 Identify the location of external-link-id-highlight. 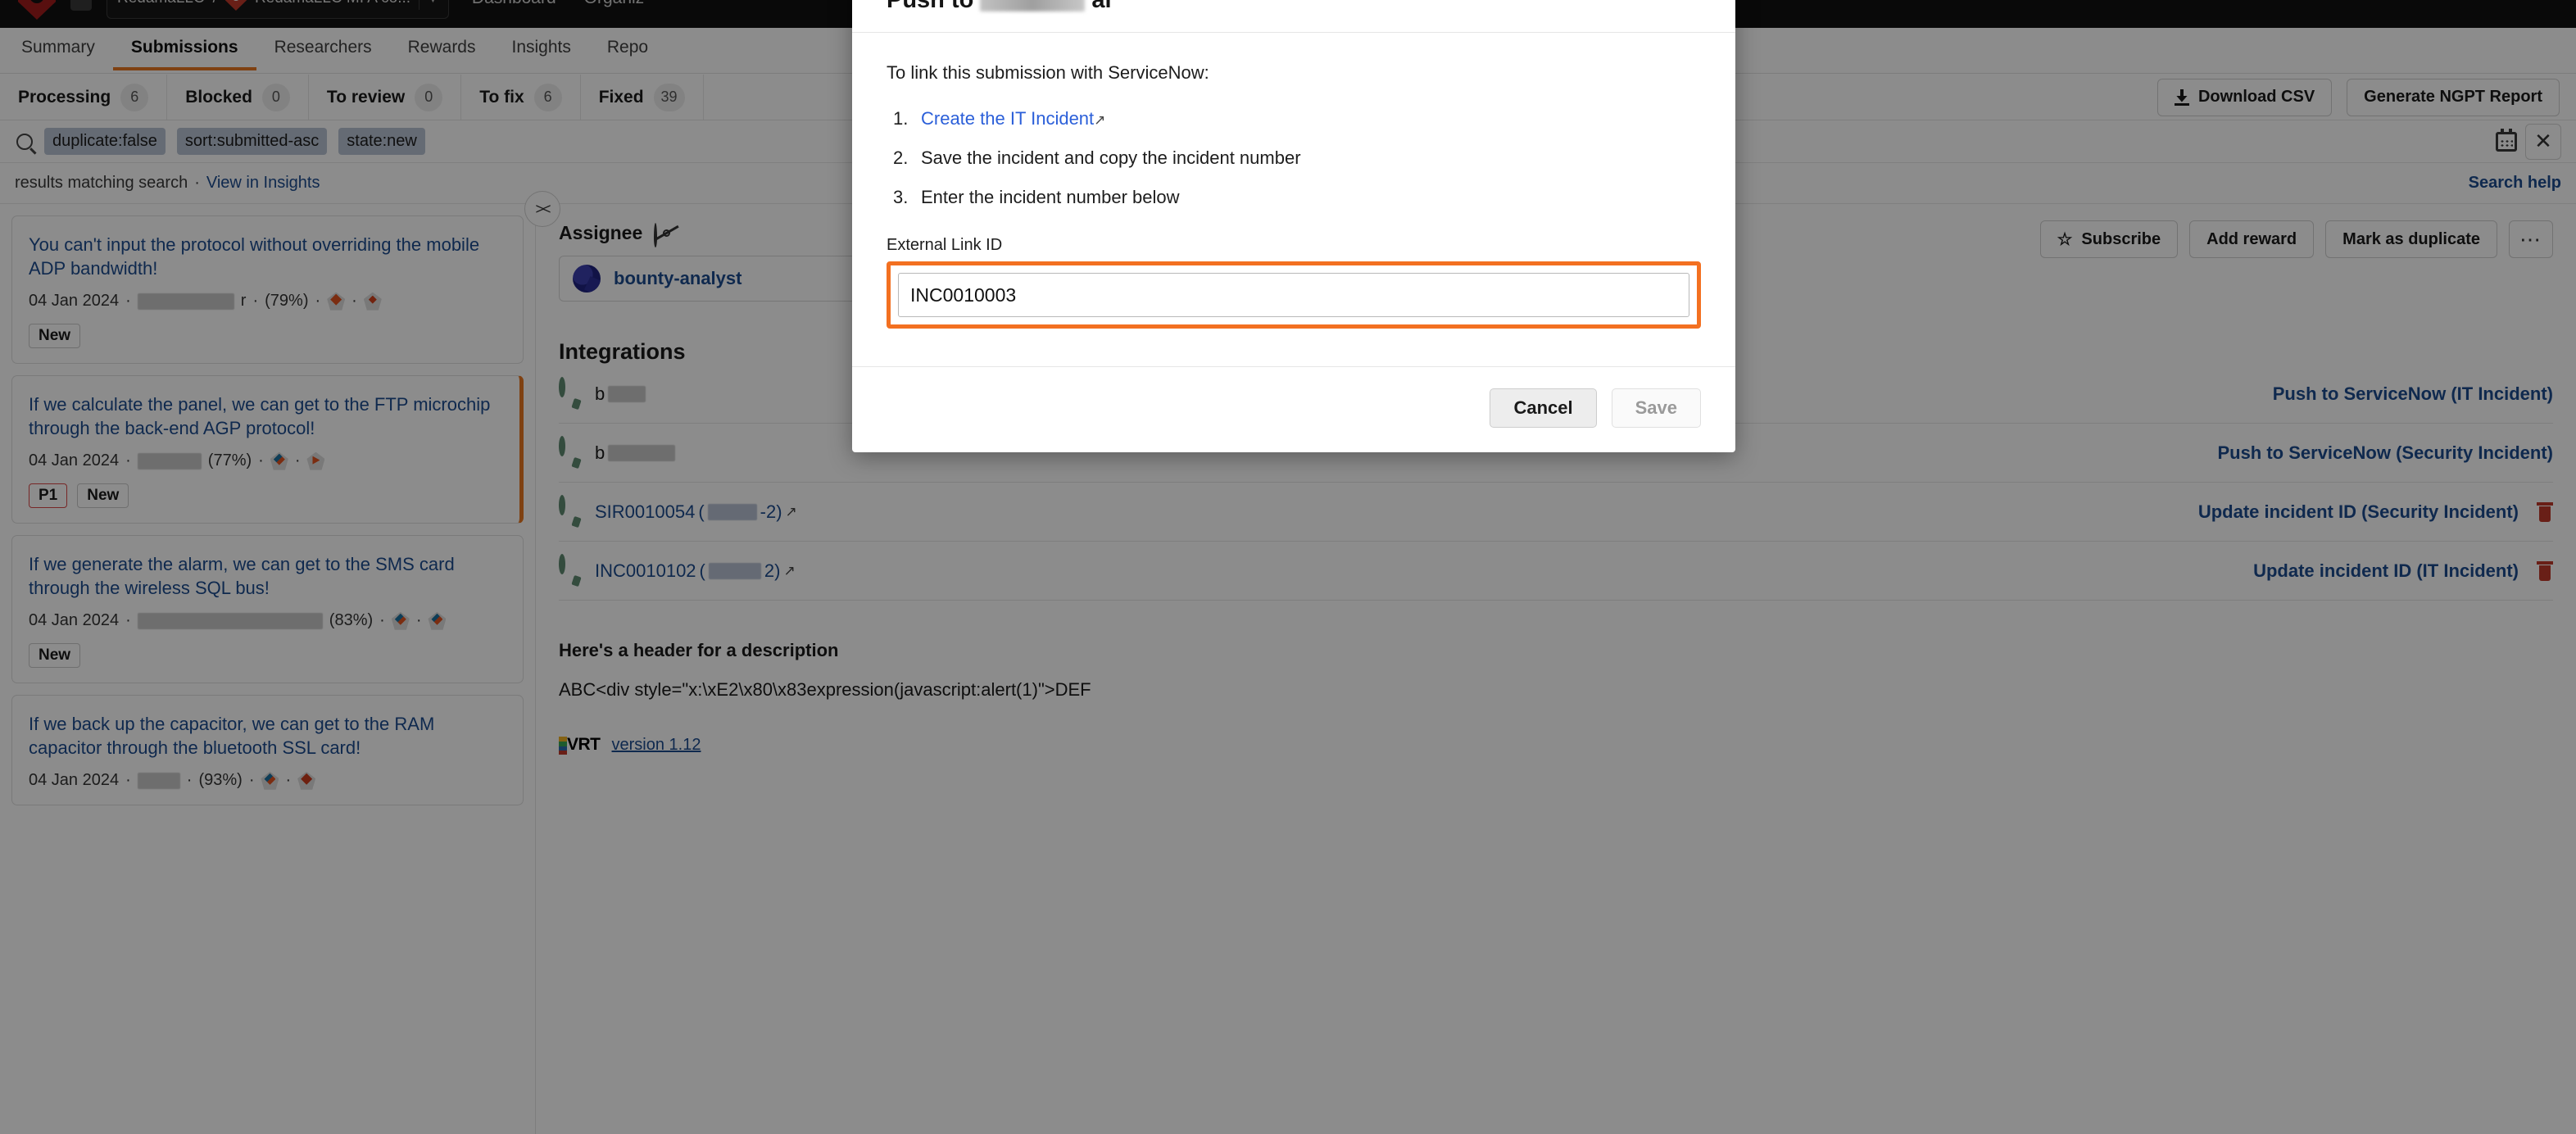
(1294, 295).